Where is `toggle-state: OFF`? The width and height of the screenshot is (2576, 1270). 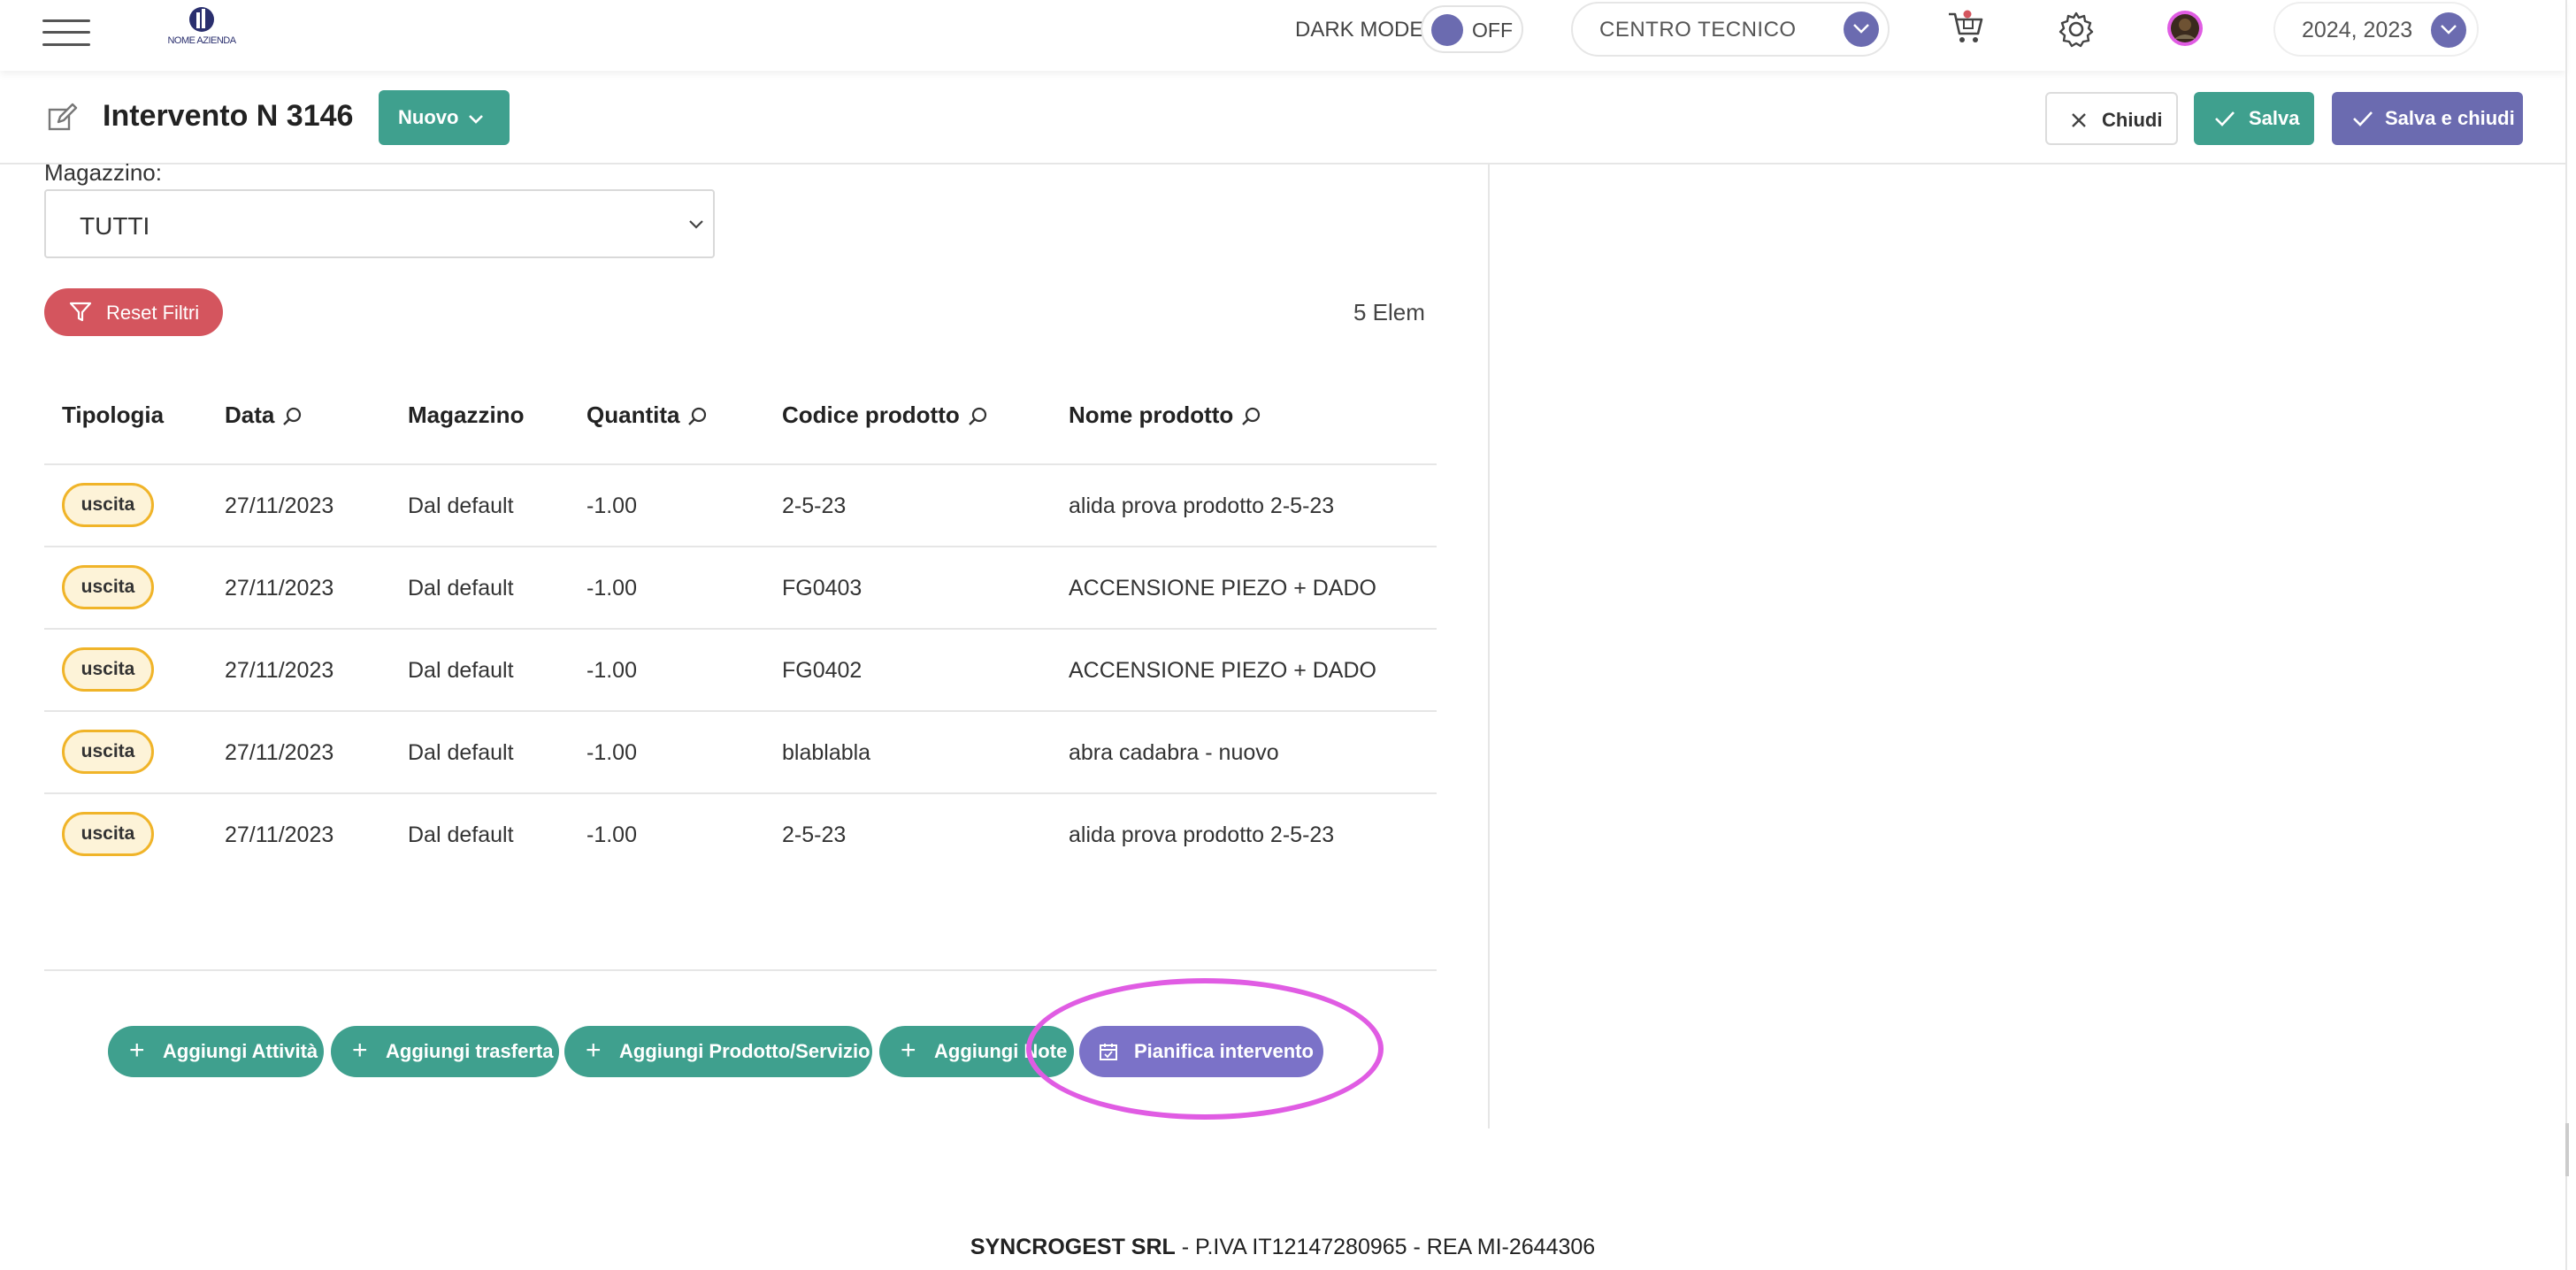 toggle-state: OFF is located at coordinates (1492, 30).